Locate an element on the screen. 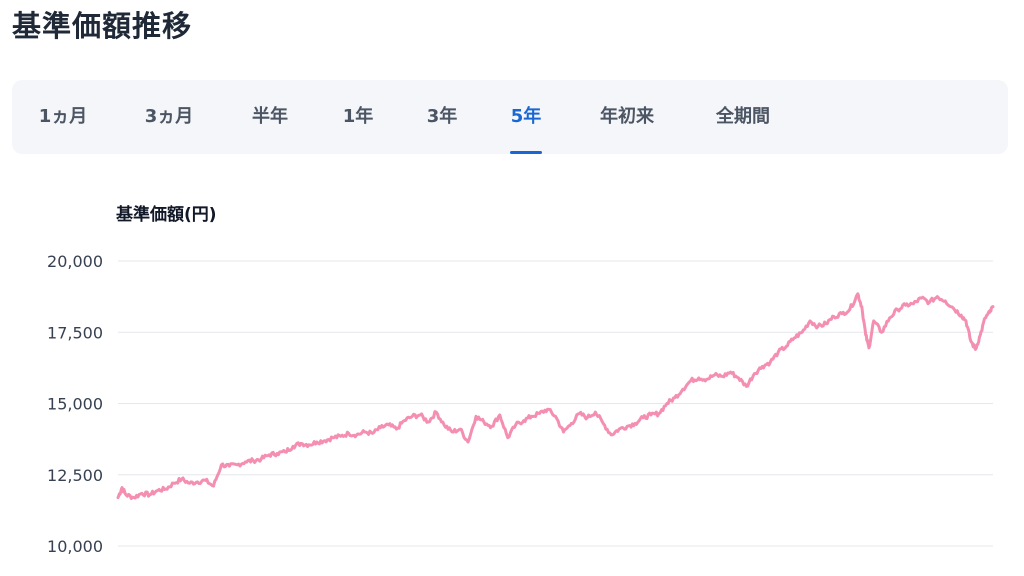 This screenshot has width=1024, height=576. y-tick-label: 10,000 is located at coordinates (75, 546).